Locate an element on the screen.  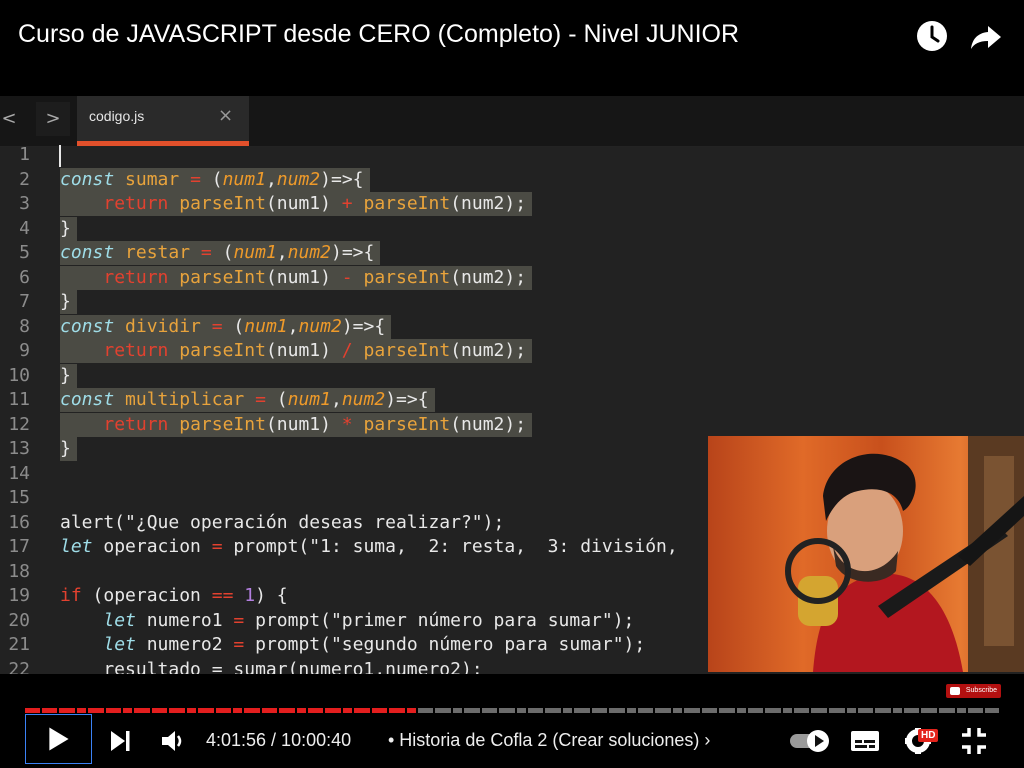
line-number: 17 is located at coordinates (19, 546).